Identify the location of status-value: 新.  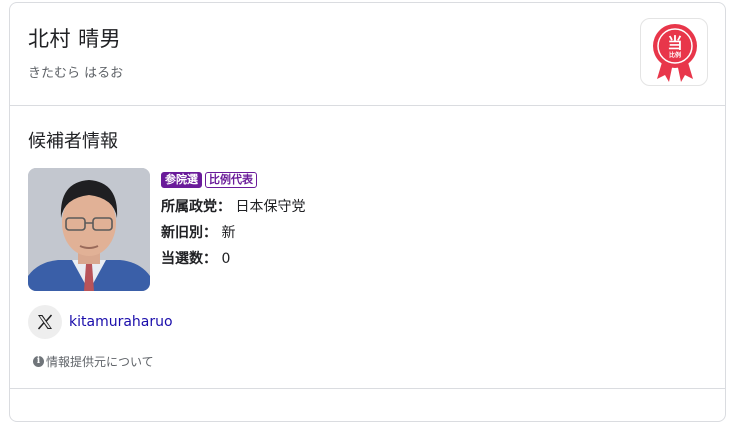
(228, 233).